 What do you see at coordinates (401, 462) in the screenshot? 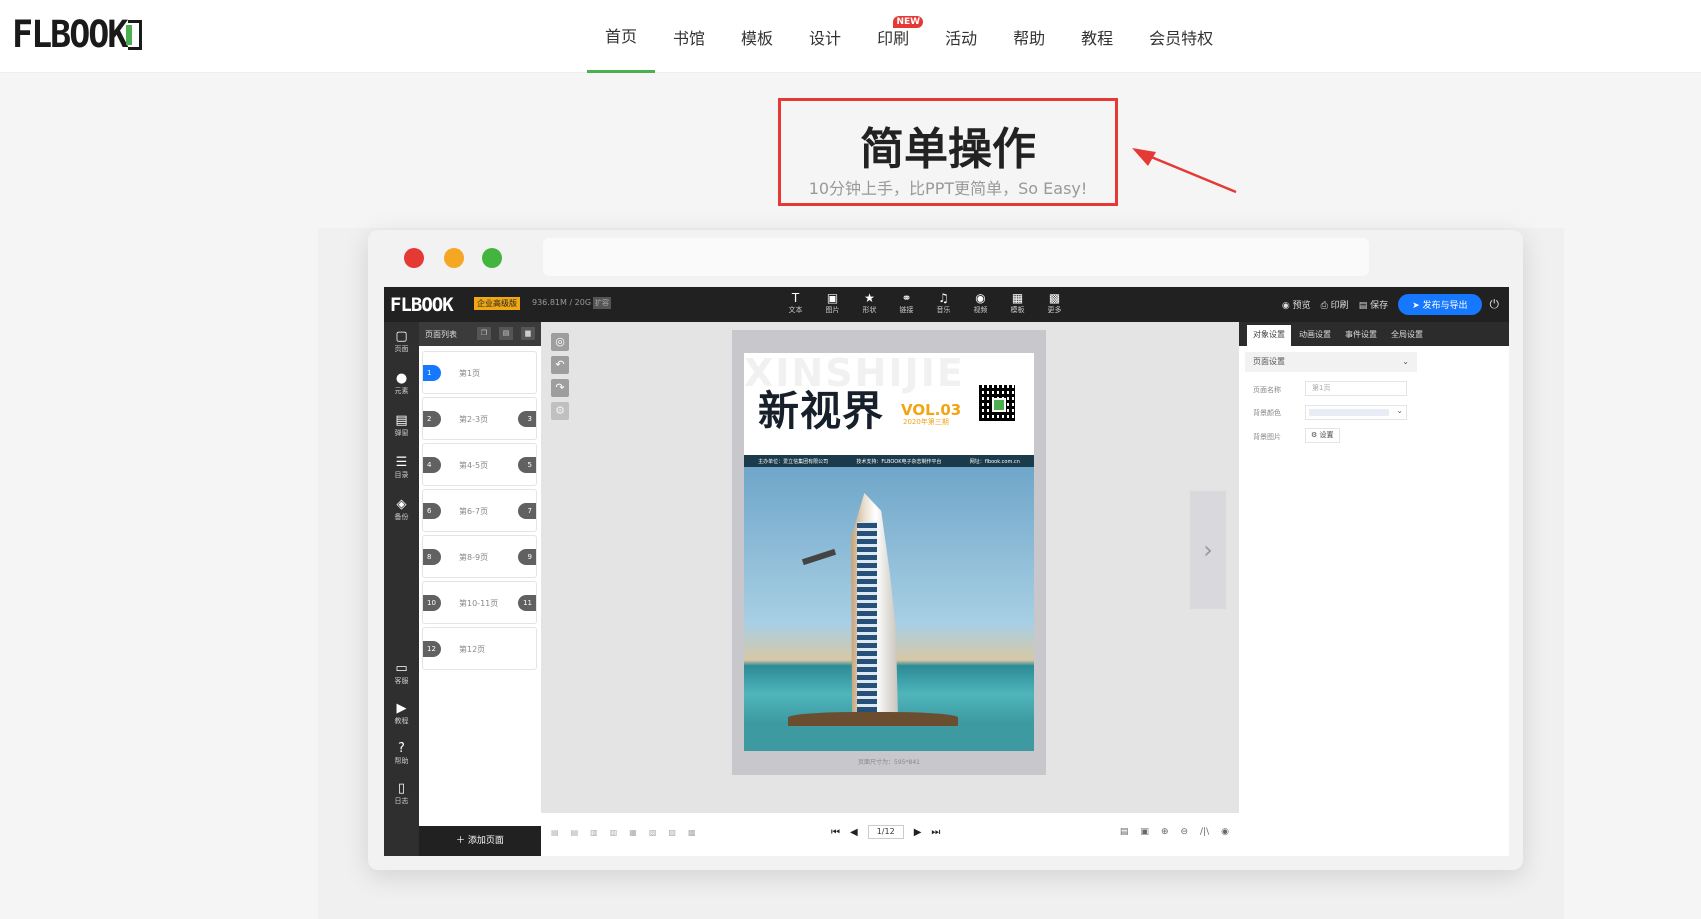
I see `toc-icon: ☰` at bounding box center [401, 462].